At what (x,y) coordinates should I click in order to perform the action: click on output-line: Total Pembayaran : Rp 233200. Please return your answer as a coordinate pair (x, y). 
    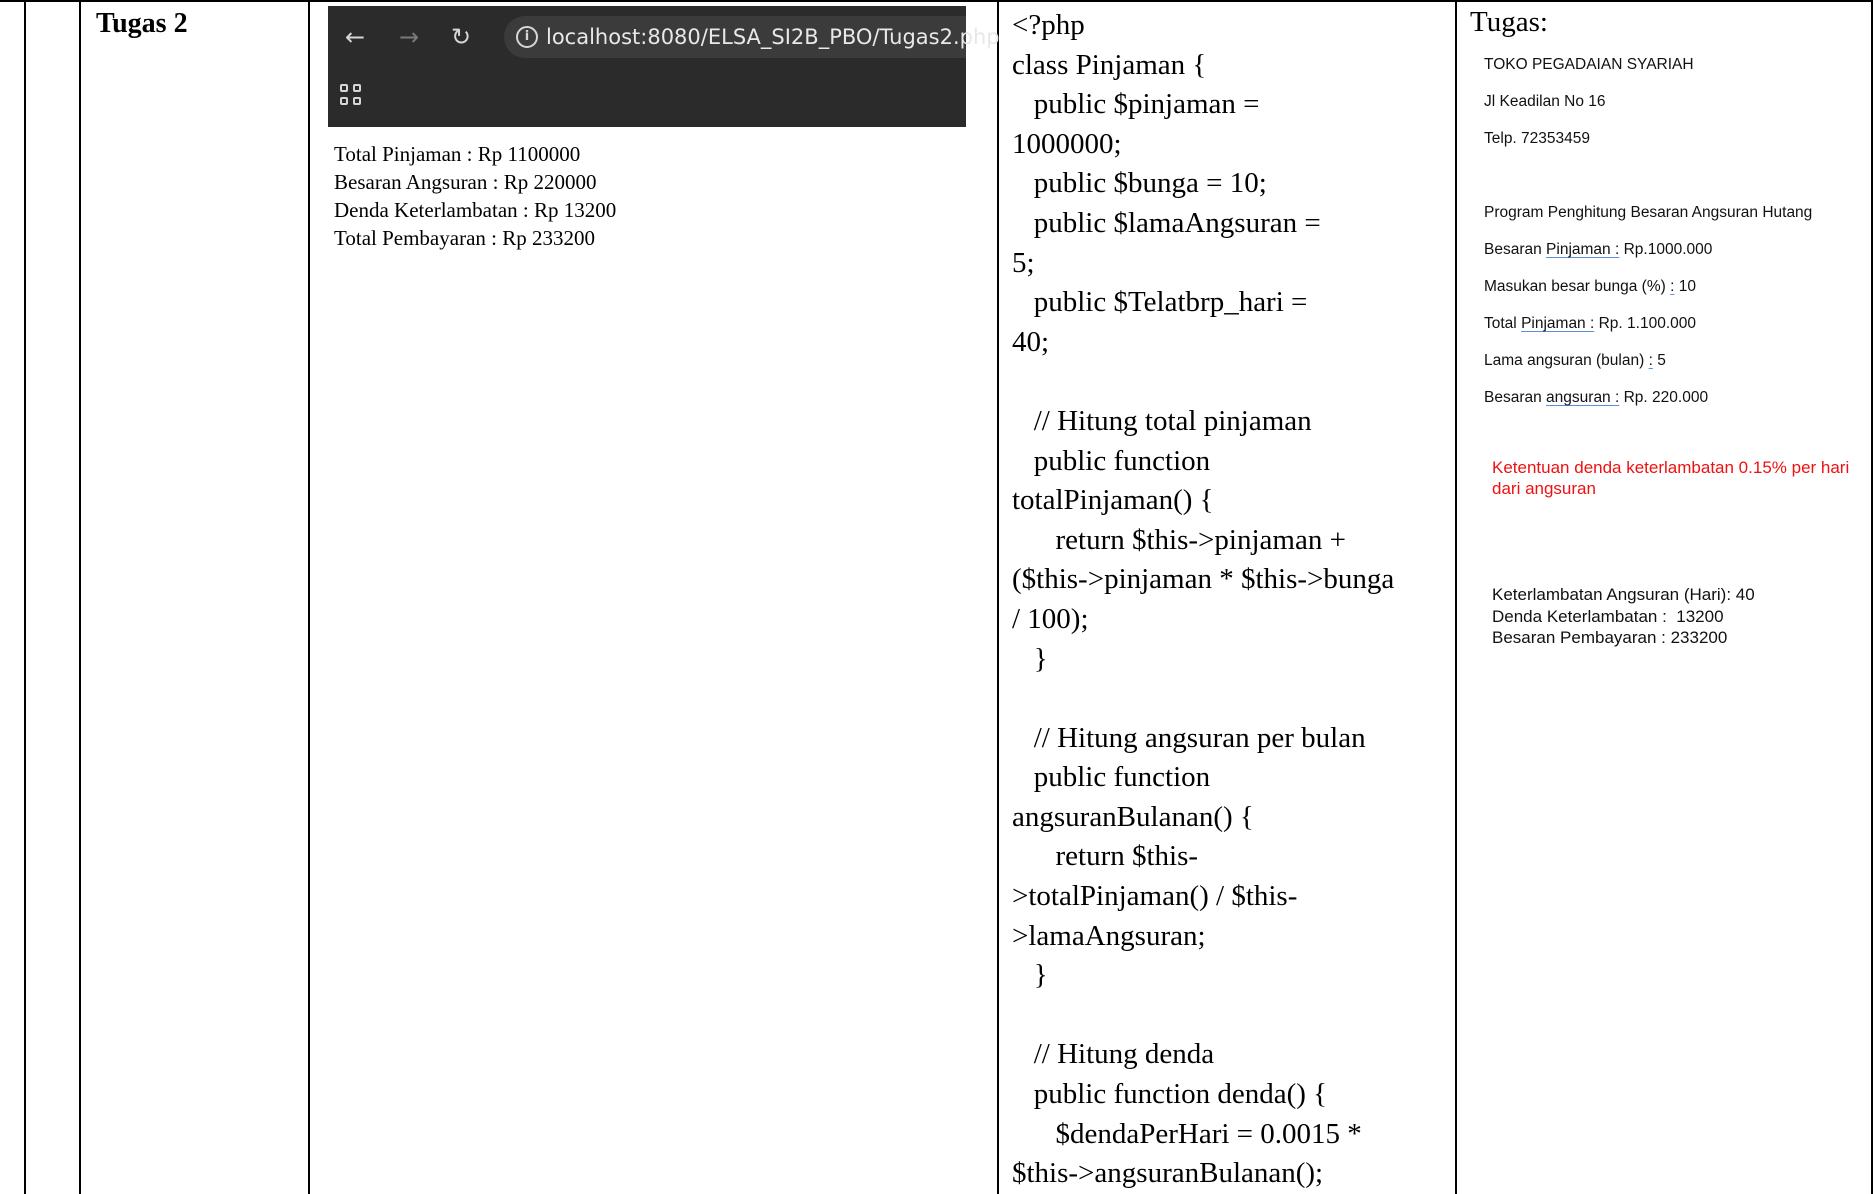
    Looking at the image, I should click on (464, 238).